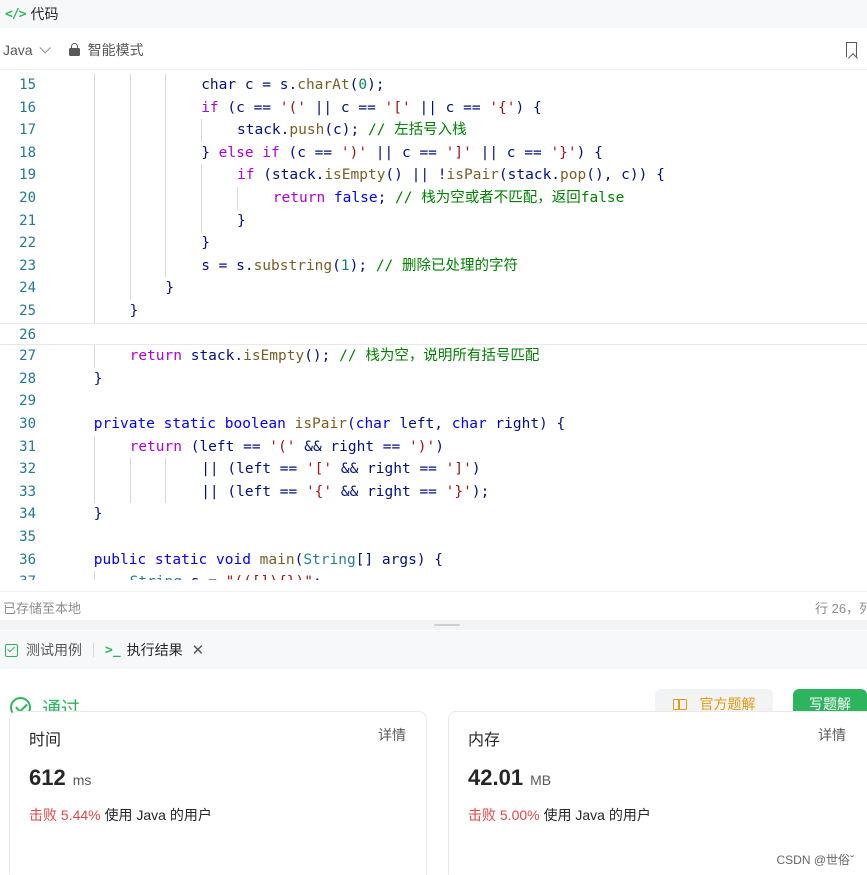 The width and height of the screenshot is (867, 875). I want to click on code-text: return false; // 栈为空或者不匹配，返回false, so click(449, 198).